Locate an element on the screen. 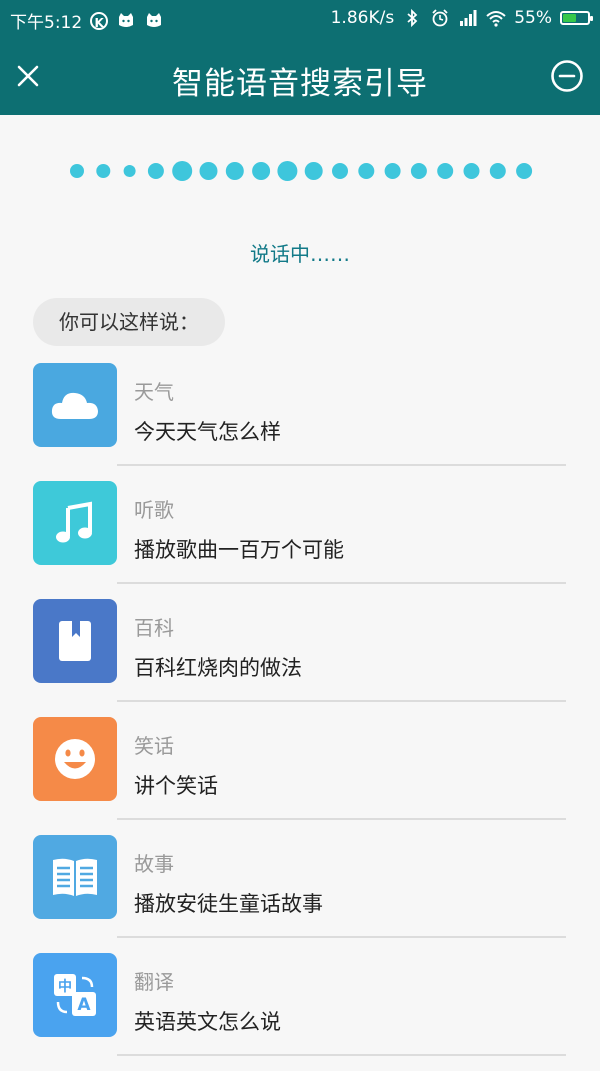  hint-bubble: 你可以这样说： is located at coordinates (129, 322).